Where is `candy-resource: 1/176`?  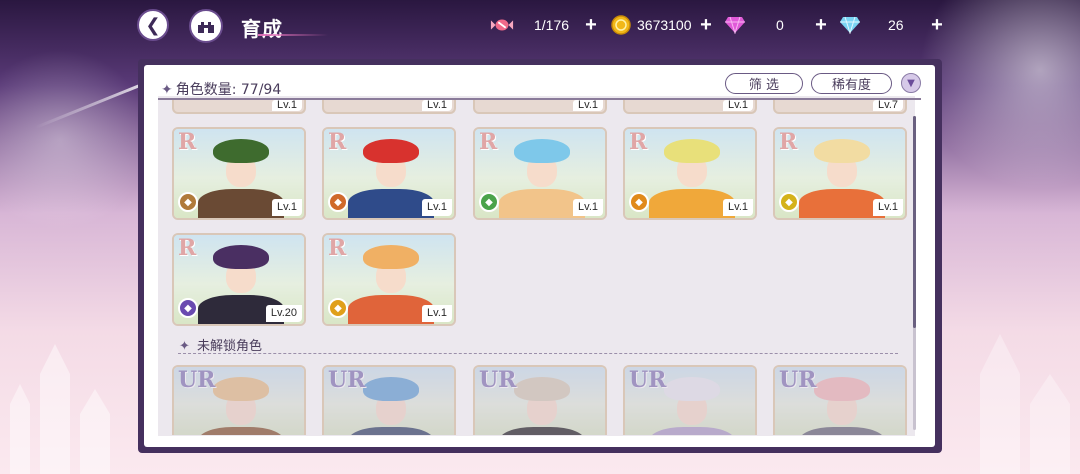
candy-resource: 1/176 is located at coordinates (529, 25).